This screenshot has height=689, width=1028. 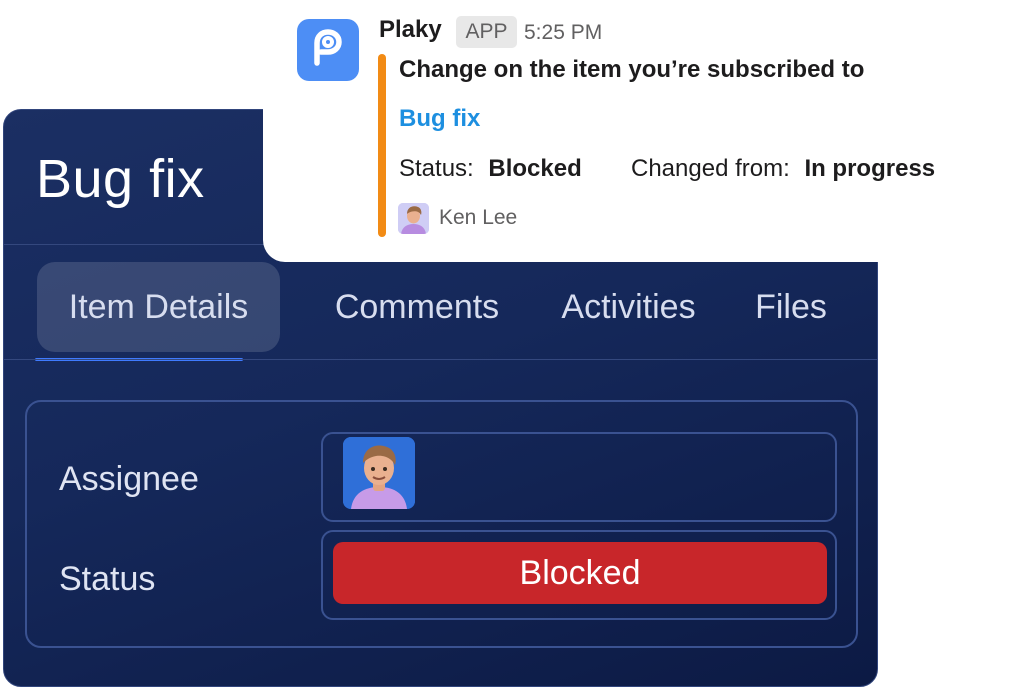 What do you see at coordinates (413, 218) in the screenshot?
I see `author-avatar` at bounding box center [413, 218].